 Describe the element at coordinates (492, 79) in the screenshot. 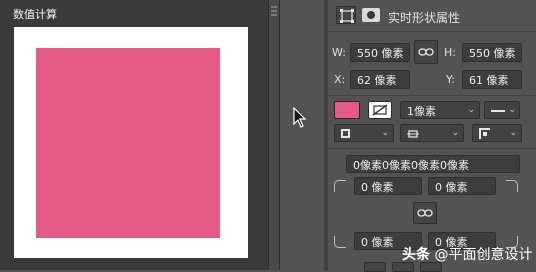

I see `y-field: 61 像素` at that location.